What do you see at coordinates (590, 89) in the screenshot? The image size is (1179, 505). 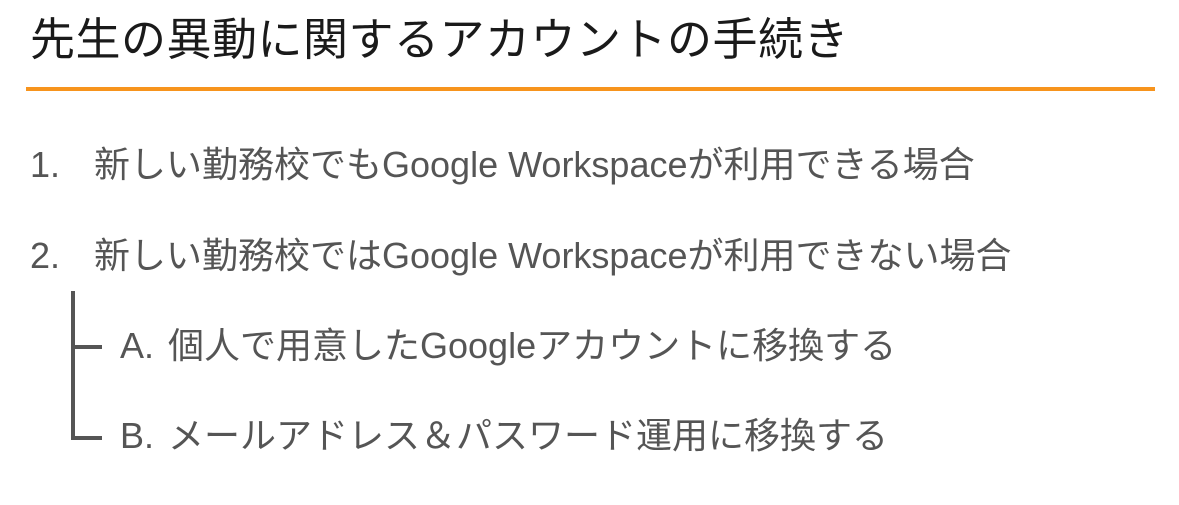 I see `title-underline` at bounding box center [590, 89].